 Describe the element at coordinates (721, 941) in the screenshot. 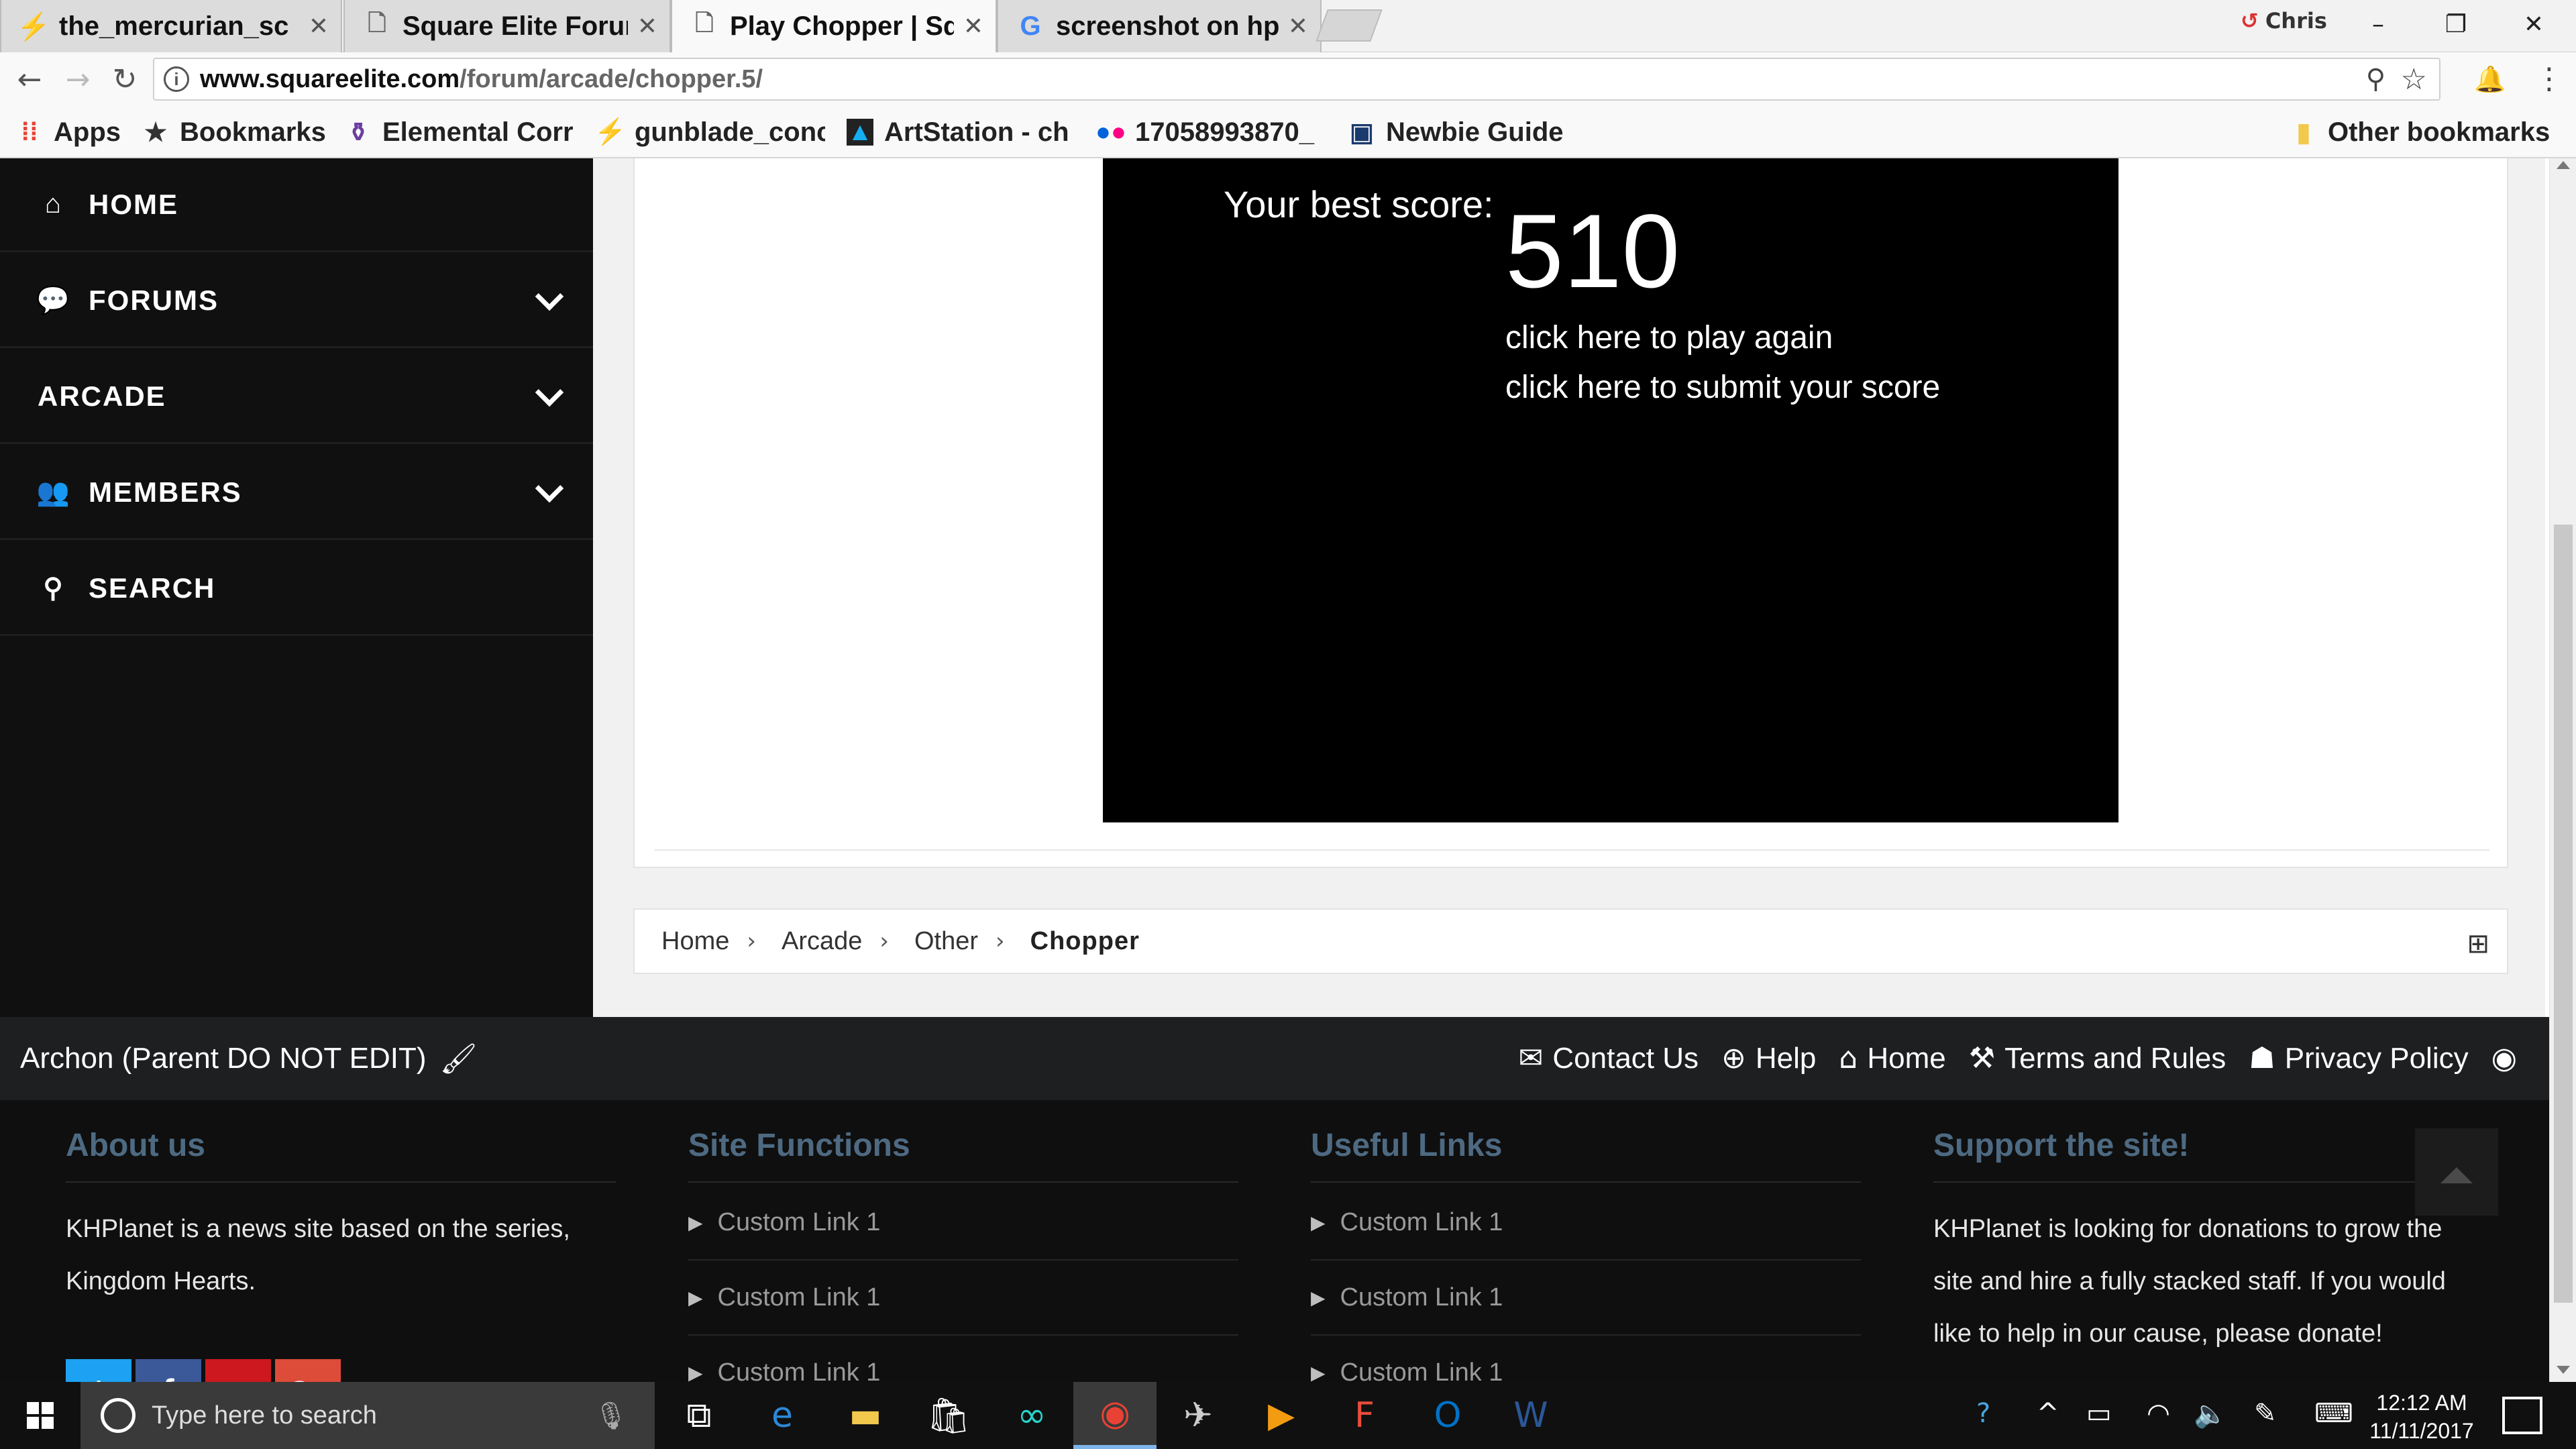

I see `breadcrumb-item: Home ›` at that location.